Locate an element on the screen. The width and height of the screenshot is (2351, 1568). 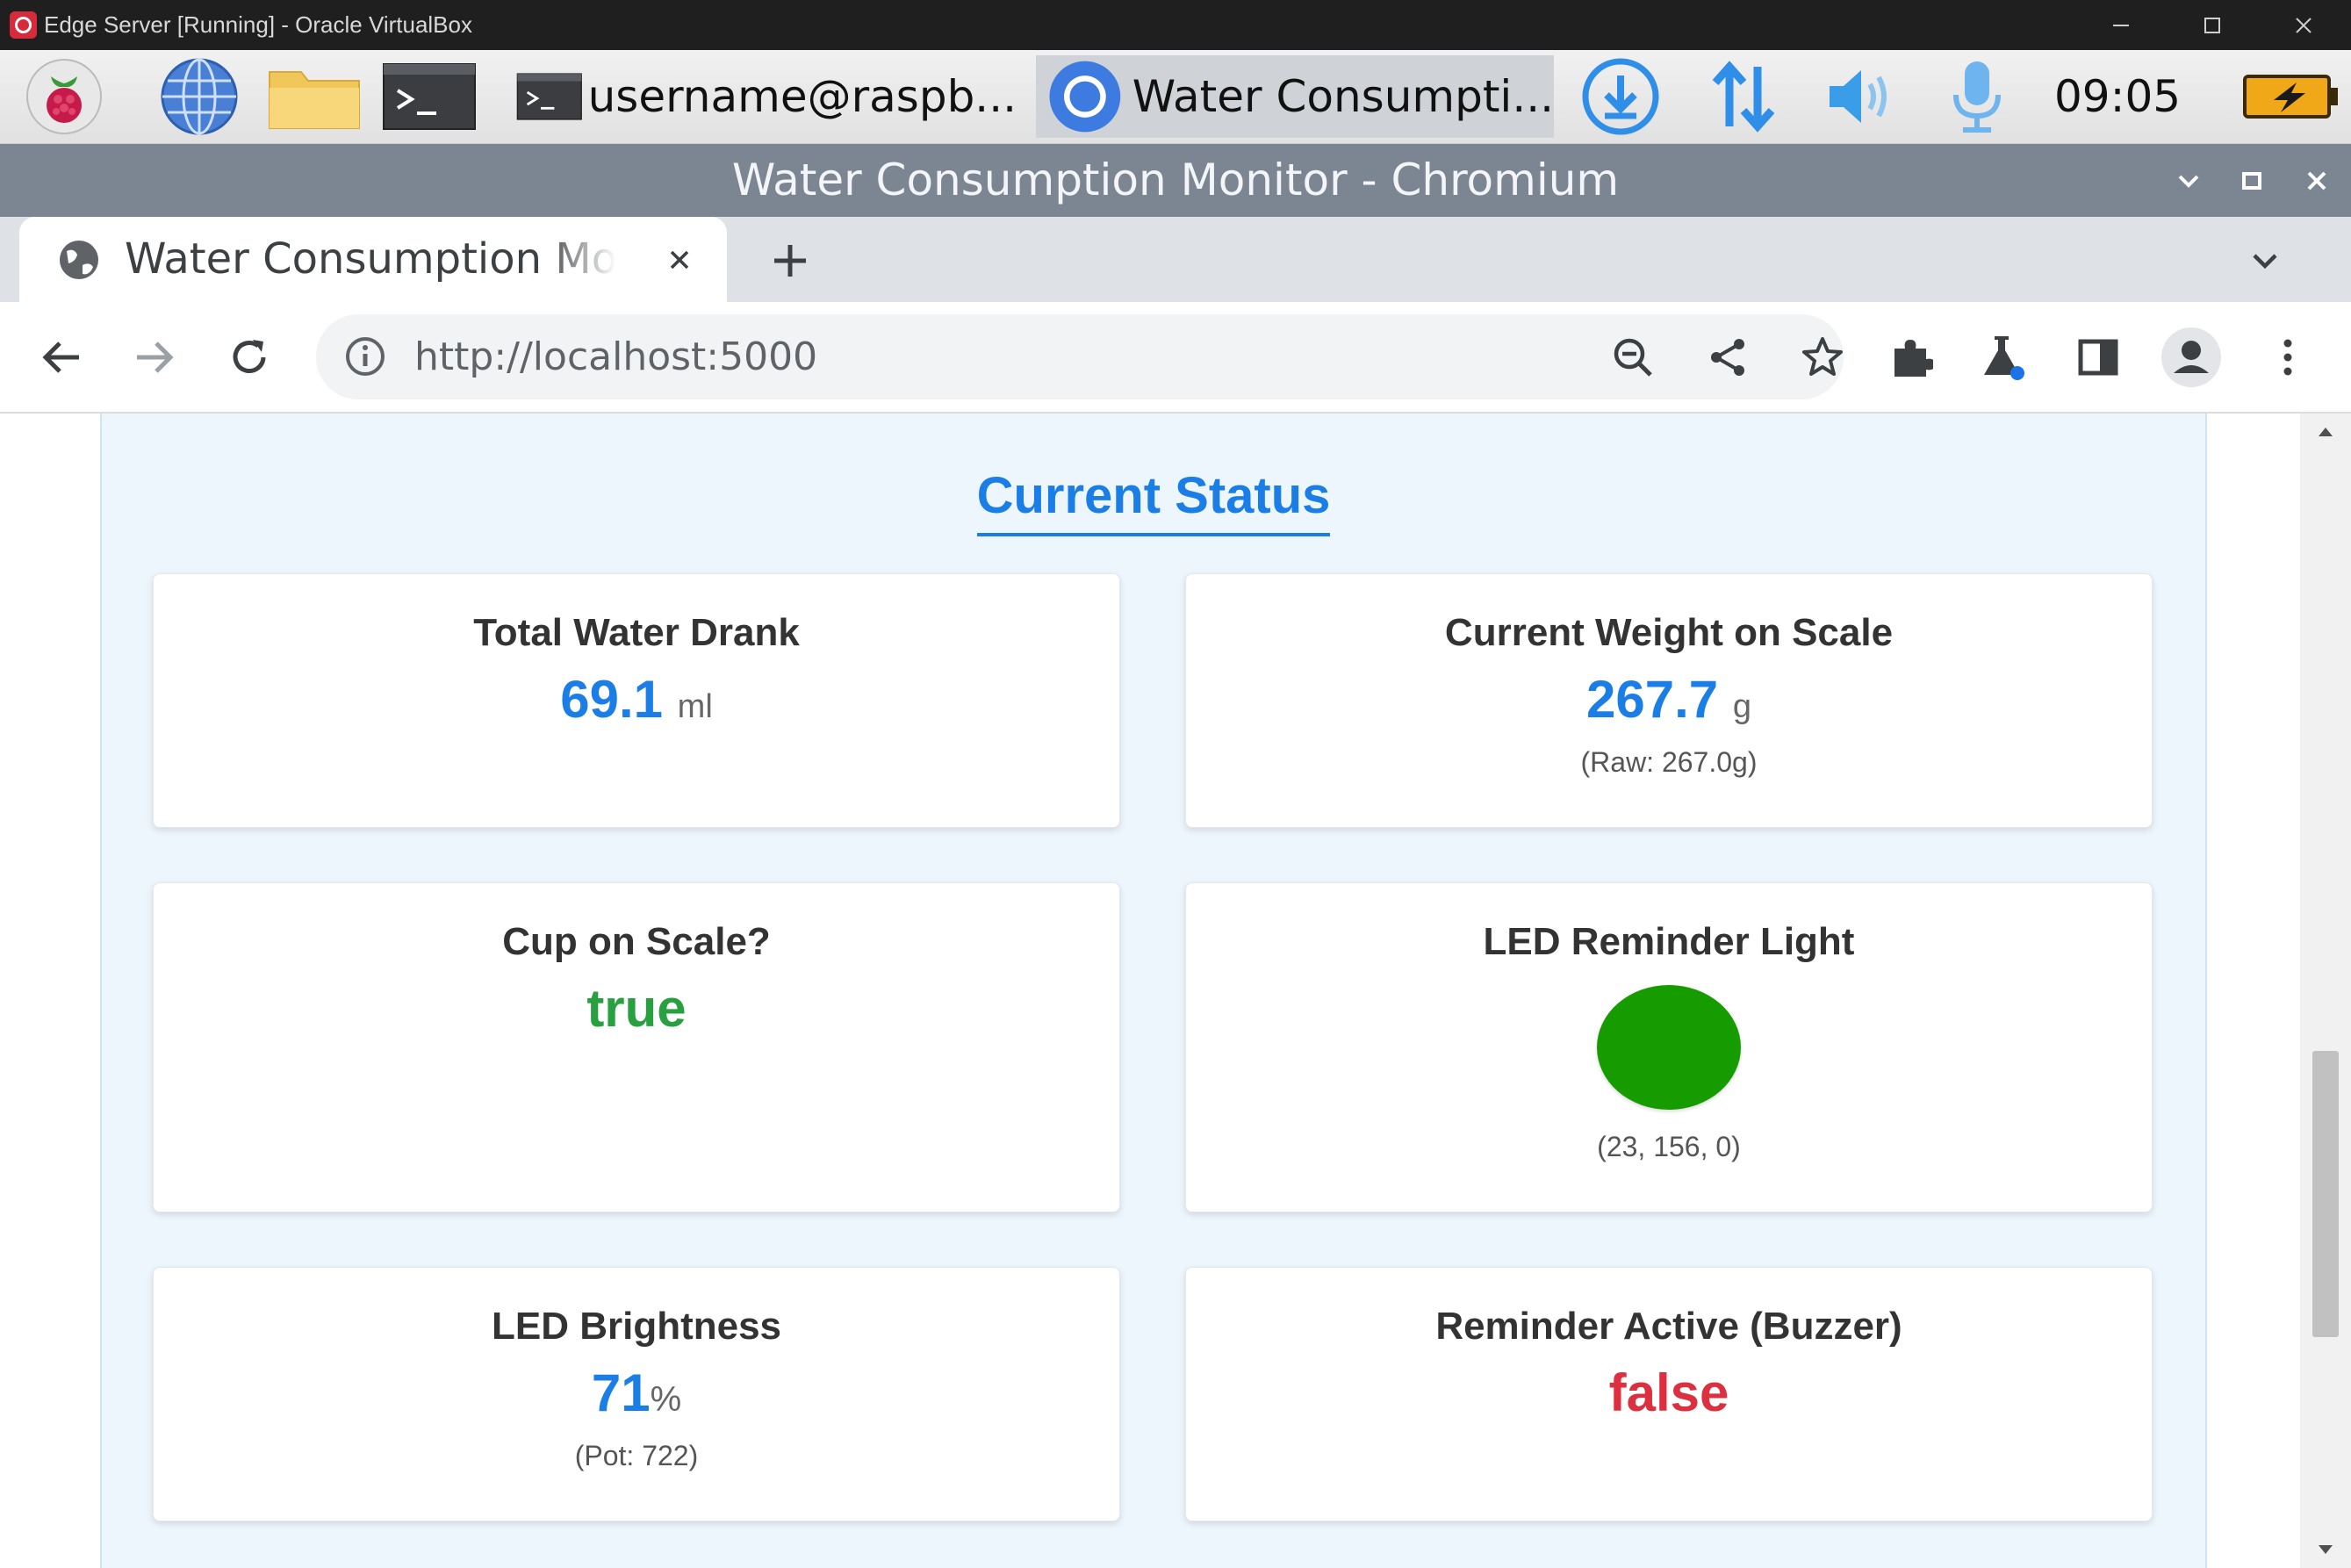
side-panel-icon is located at coordinates (2098, 357).